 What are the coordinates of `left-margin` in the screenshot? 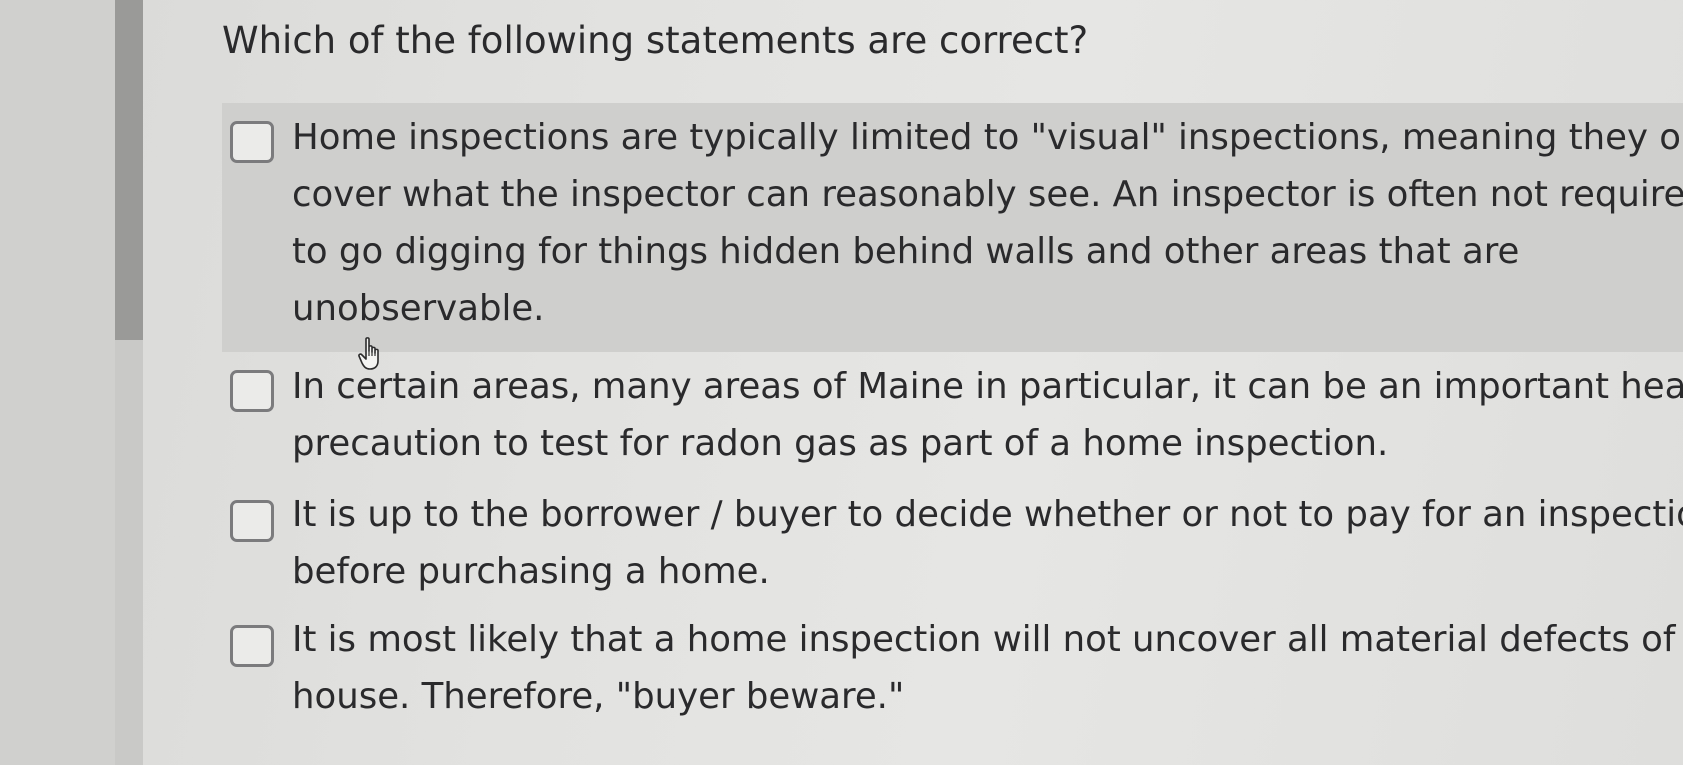 It's located at (57, 382).